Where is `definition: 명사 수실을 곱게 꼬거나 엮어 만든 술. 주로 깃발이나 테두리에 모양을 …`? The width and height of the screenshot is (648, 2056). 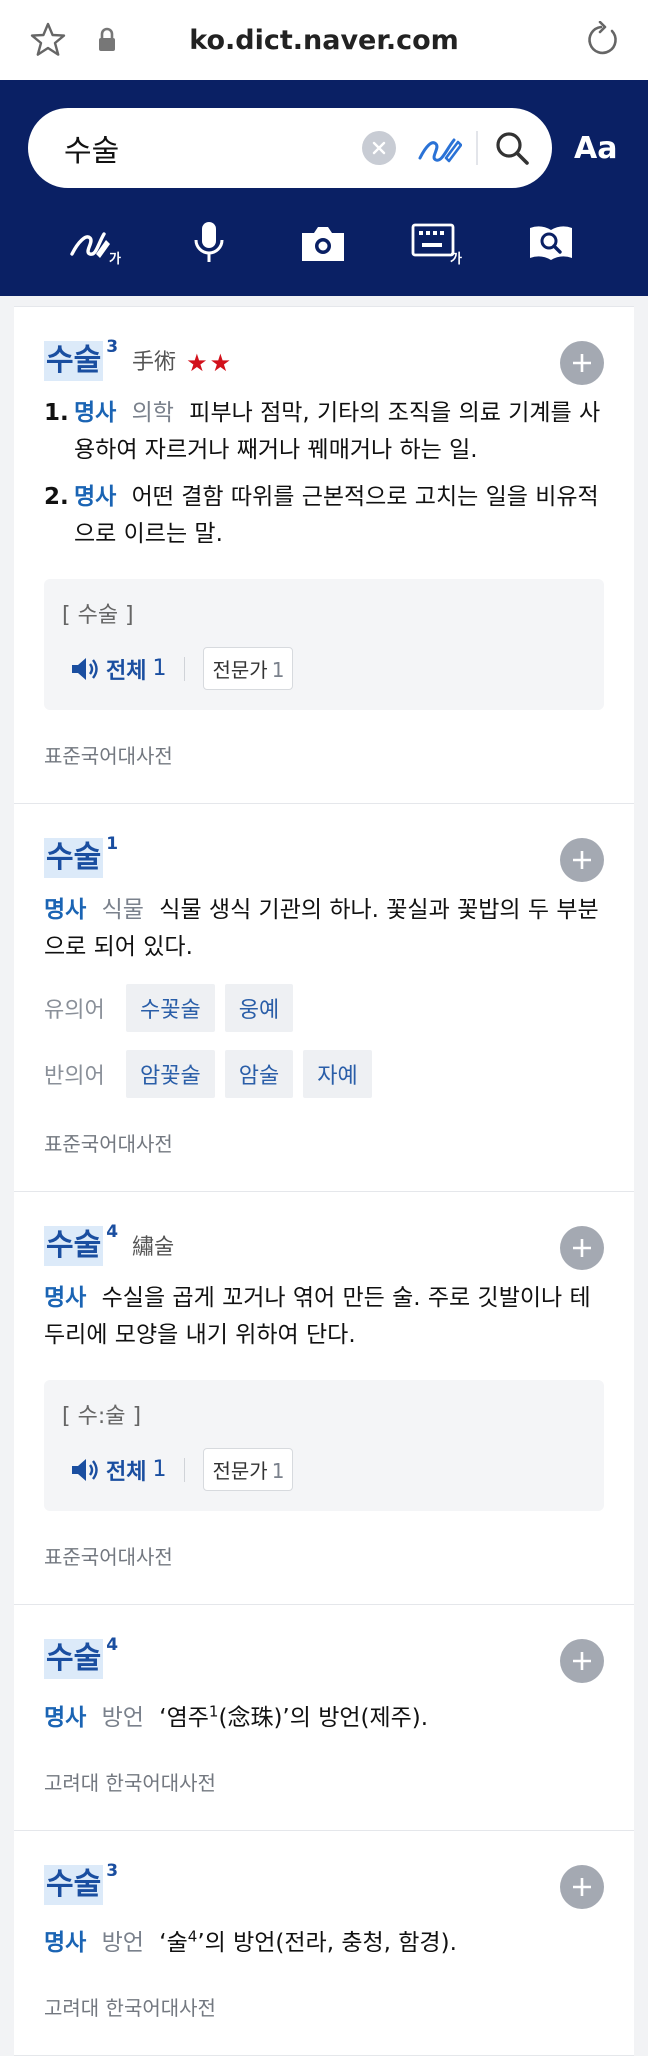 definition: 명사 수실을 곱게 꼬거나 엮어 만든 술. 주로 깃발이나 테두리에 모양을 … is located at coordinates (324, 1317).